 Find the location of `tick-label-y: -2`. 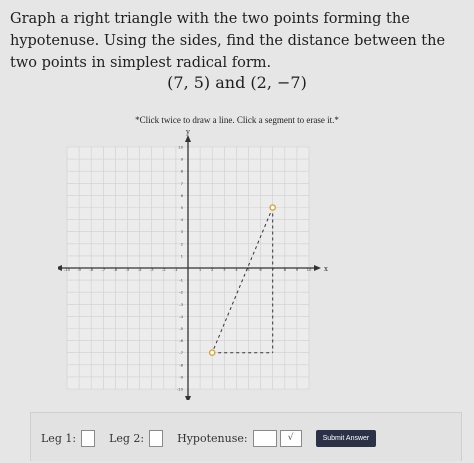

tick-label-y: -2 is located at coordinates (181, 292).